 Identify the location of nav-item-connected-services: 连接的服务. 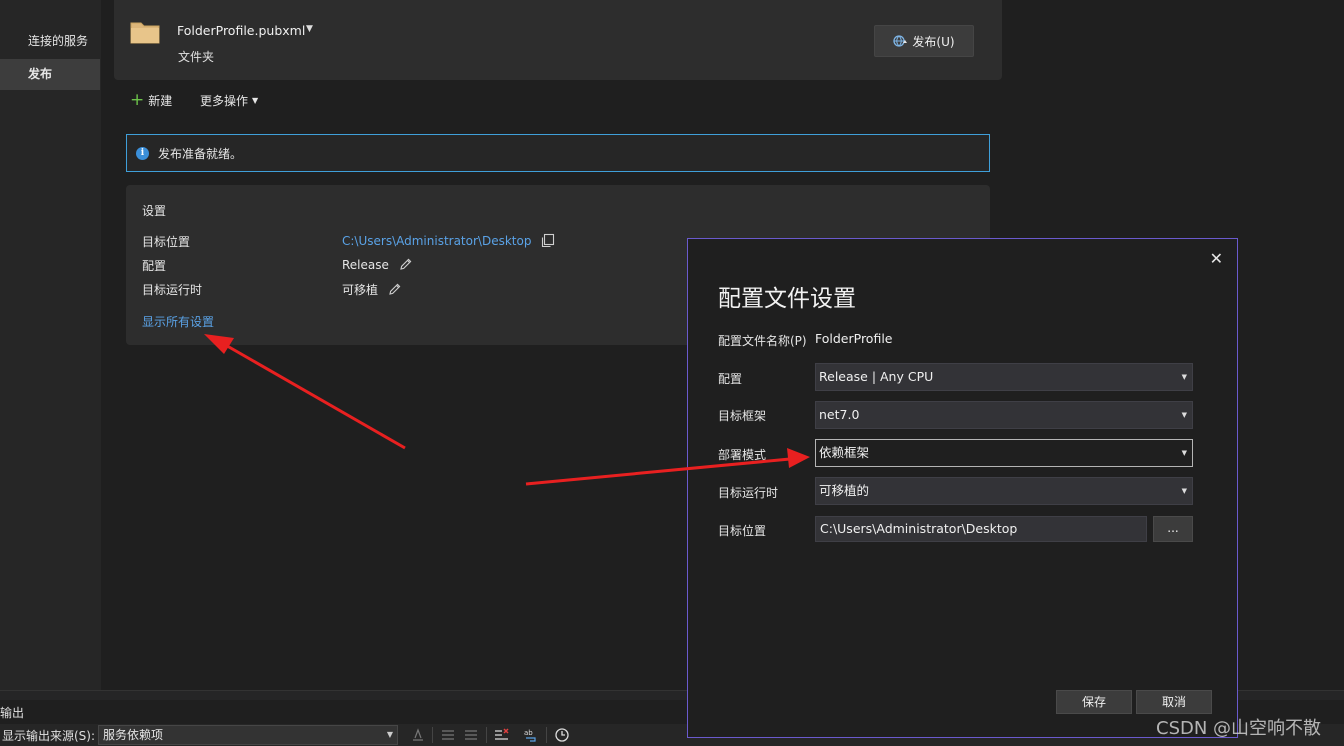
(50, 41).